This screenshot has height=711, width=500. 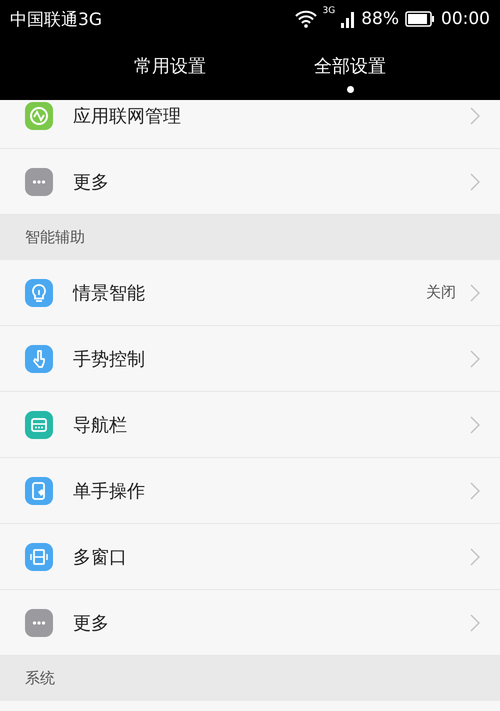 What do you see at coordinates (420, 19) in the screenshot?
I see `battery-icon` at bounding box center [420, 19].